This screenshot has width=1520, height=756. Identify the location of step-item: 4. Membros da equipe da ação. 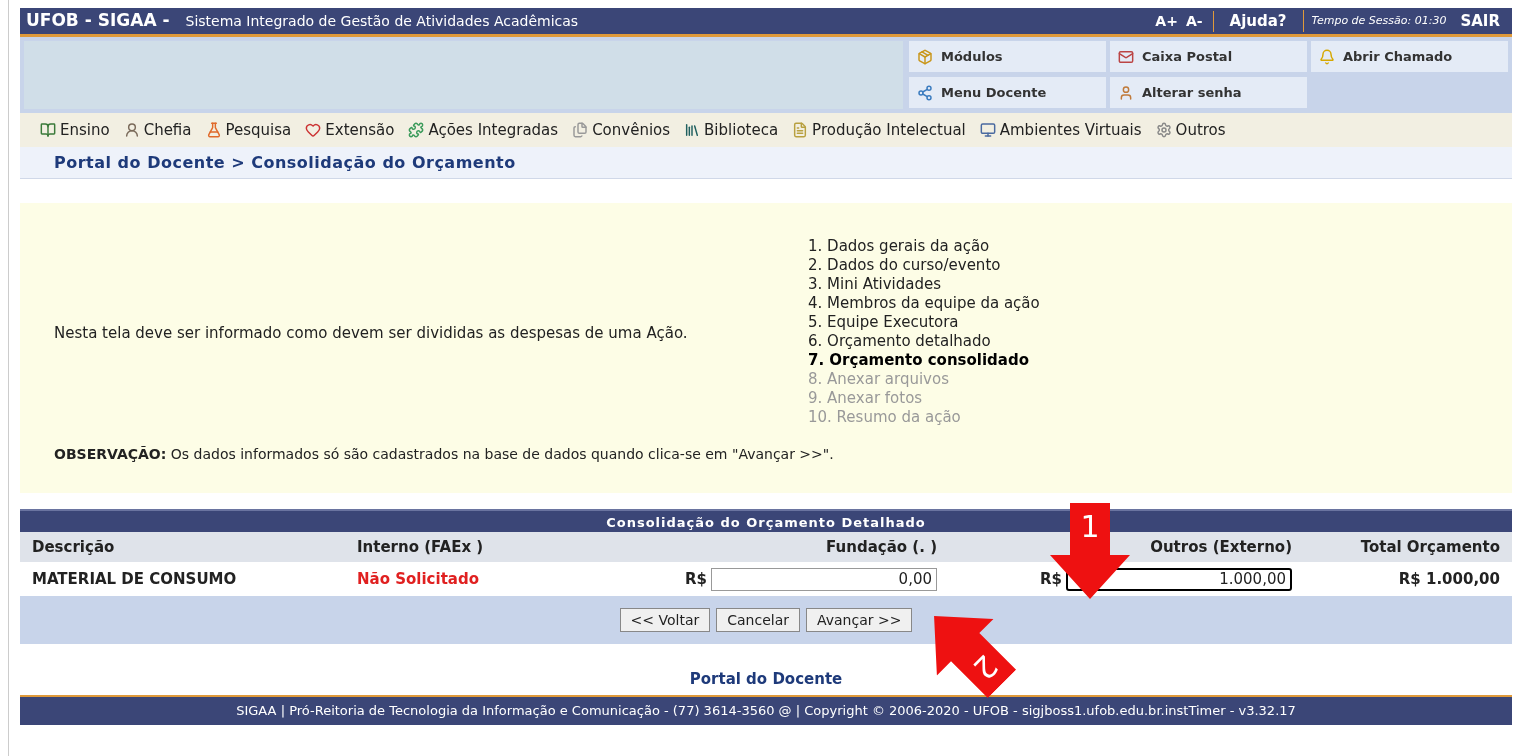
(924, 303).